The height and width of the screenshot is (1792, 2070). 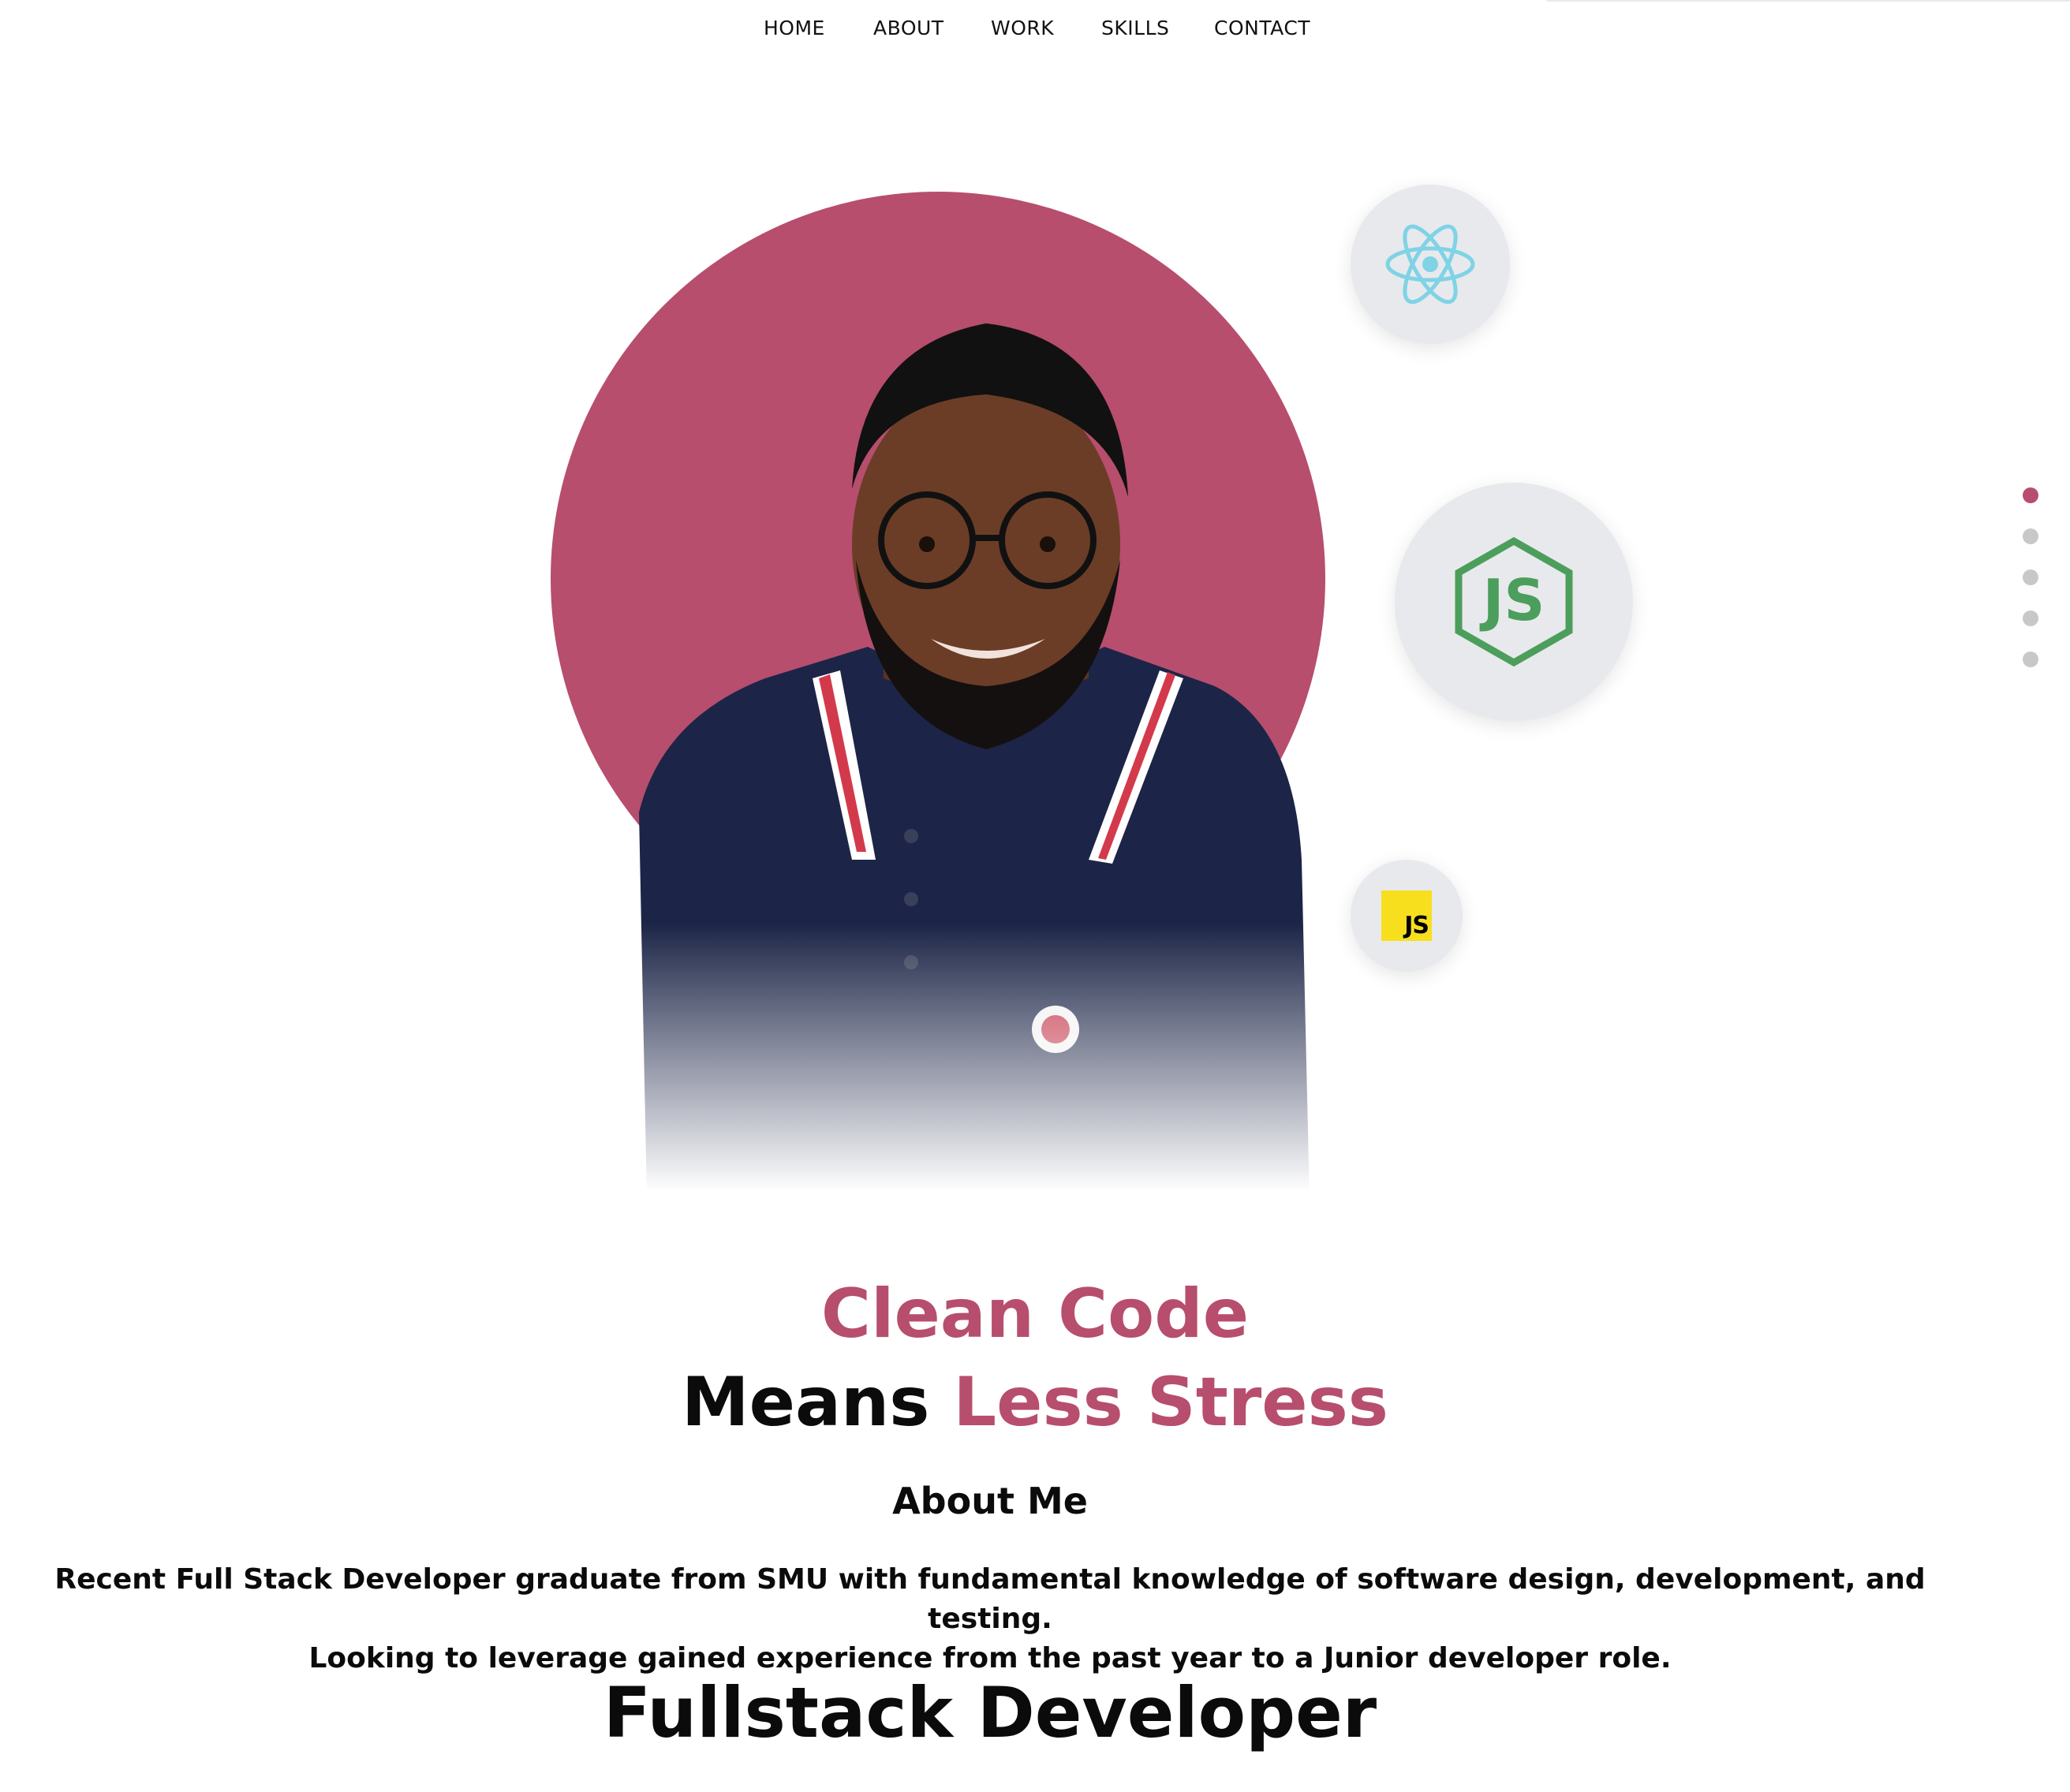 I want to click on javascript-bubble: JS, so click(x=1407, y=916).